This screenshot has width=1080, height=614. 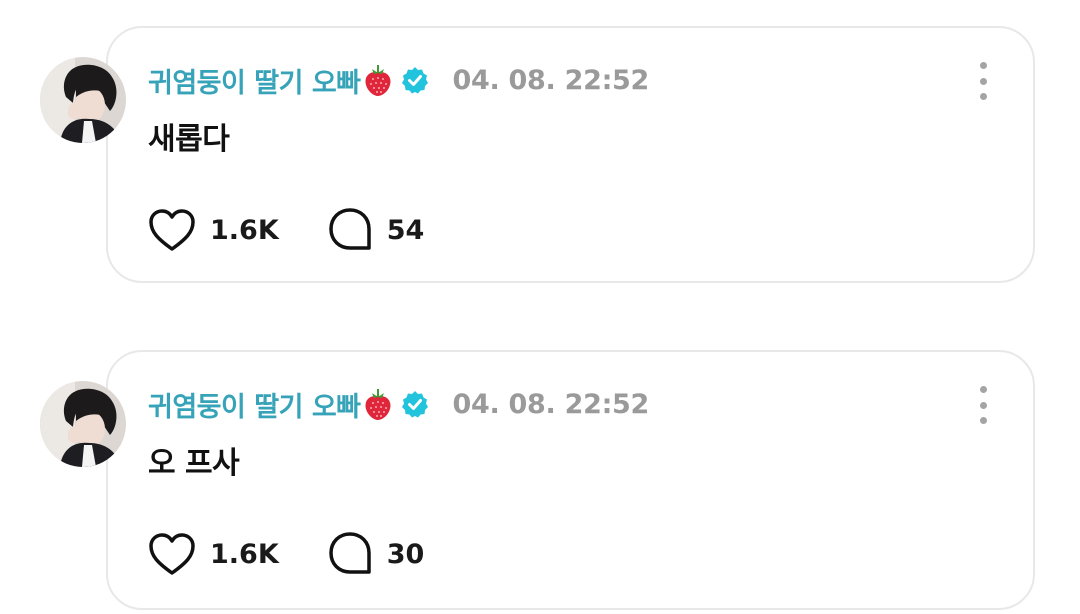 What do you see at coordinates (376, 230) in the screenshot?
I see `comment-button: 54` at bounding box center [376, 230].